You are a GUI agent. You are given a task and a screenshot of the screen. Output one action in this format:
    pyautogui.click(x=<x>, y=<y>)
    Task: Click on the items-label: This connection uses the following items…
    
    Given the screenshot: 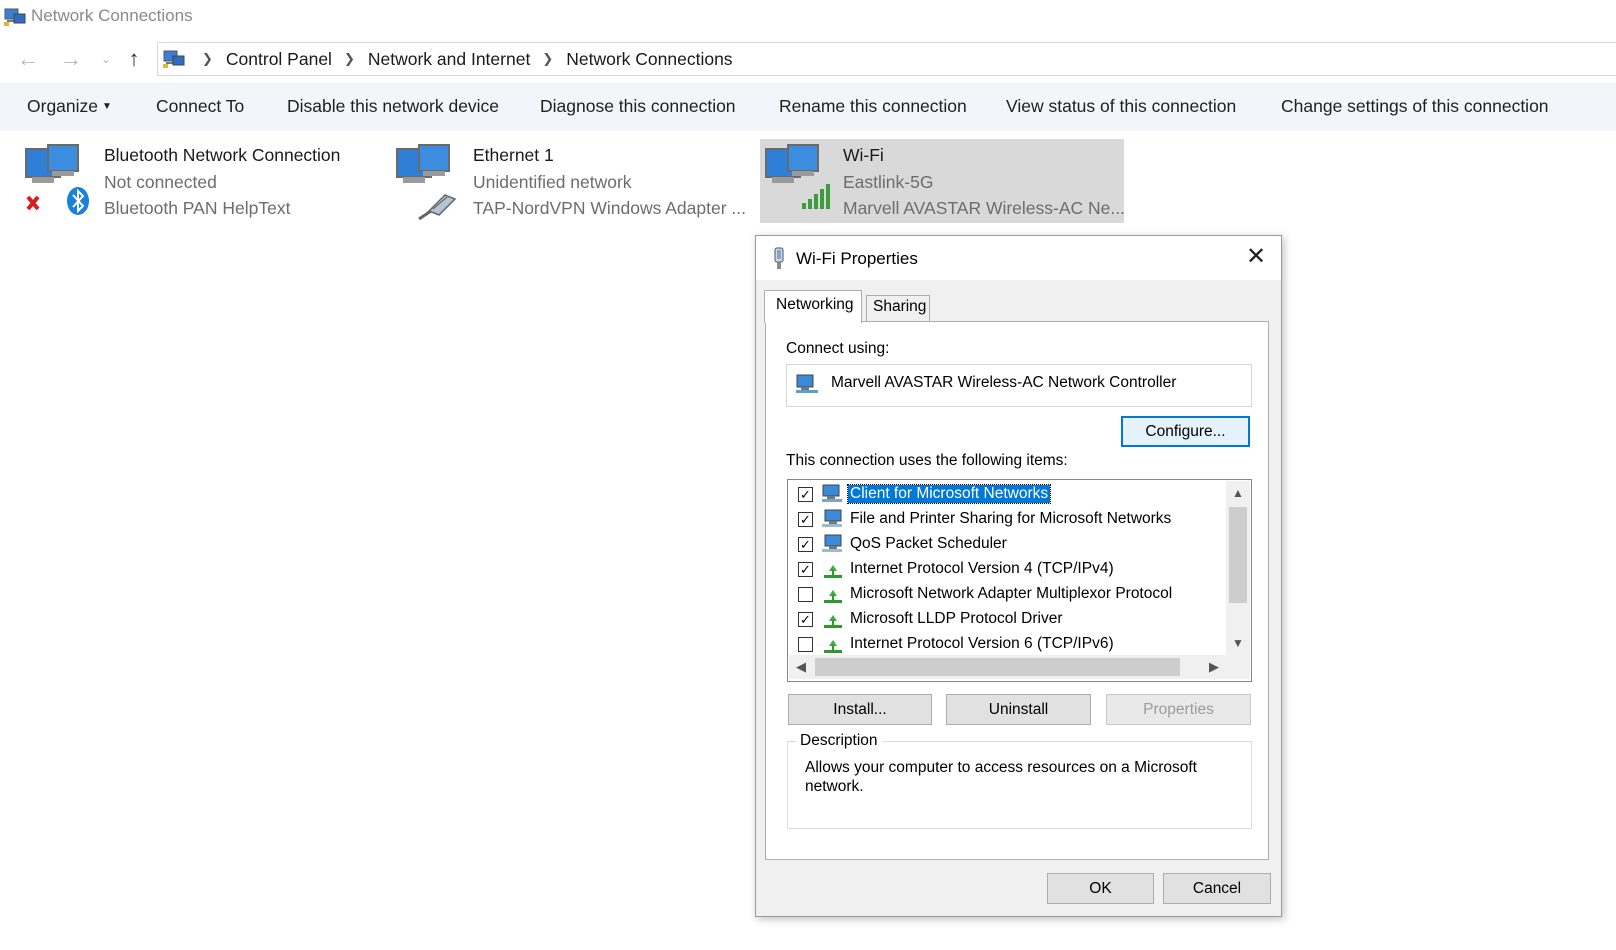 What is the action you would take?
    pyautogui.click(x=927, y=460)
    